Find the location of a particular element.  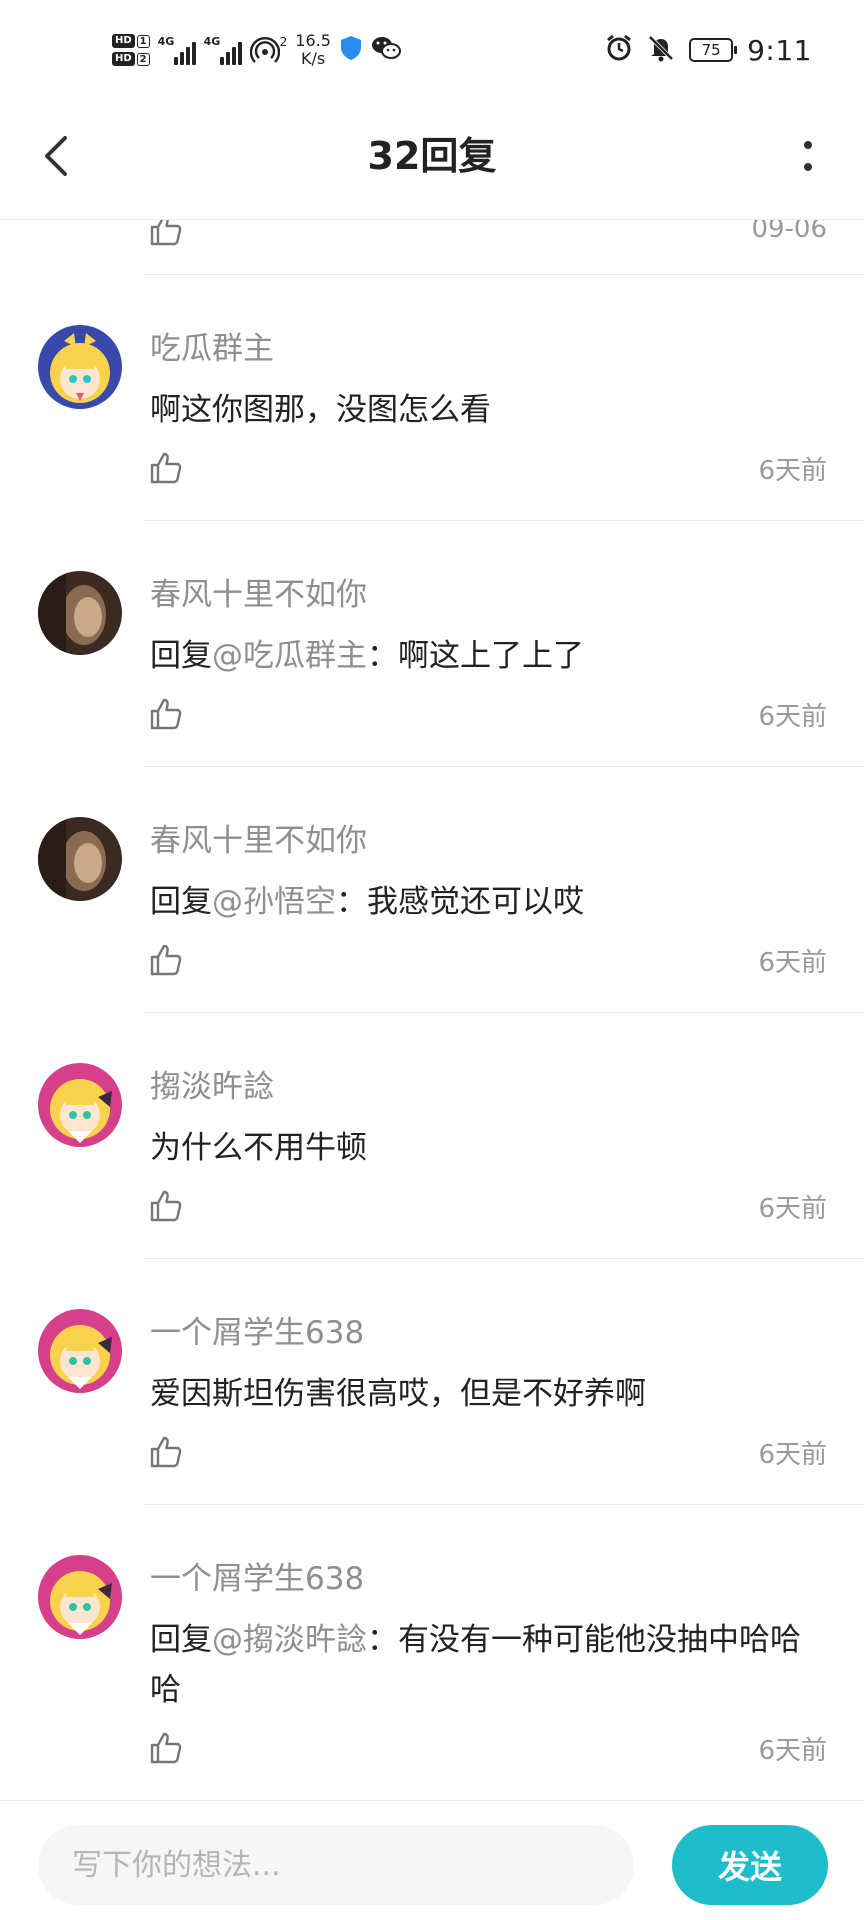

more-vertical-icon is located at coordinates (808, 156).